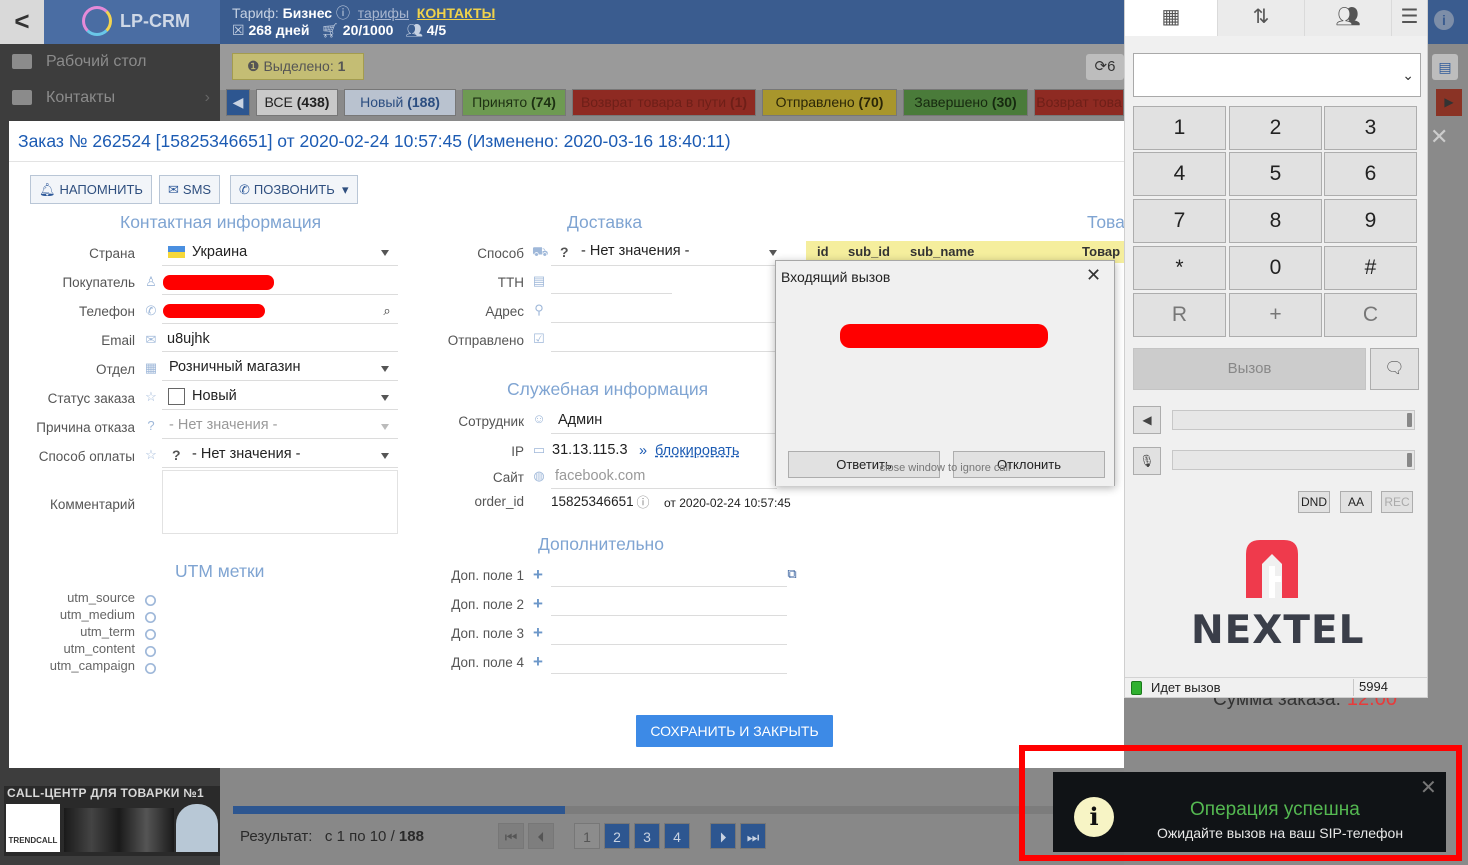  Describe the element at coordinates (91, 189) in the screenshot. I see `remind-button: 🔔︎ НАПОМНИТЬ` at that location.